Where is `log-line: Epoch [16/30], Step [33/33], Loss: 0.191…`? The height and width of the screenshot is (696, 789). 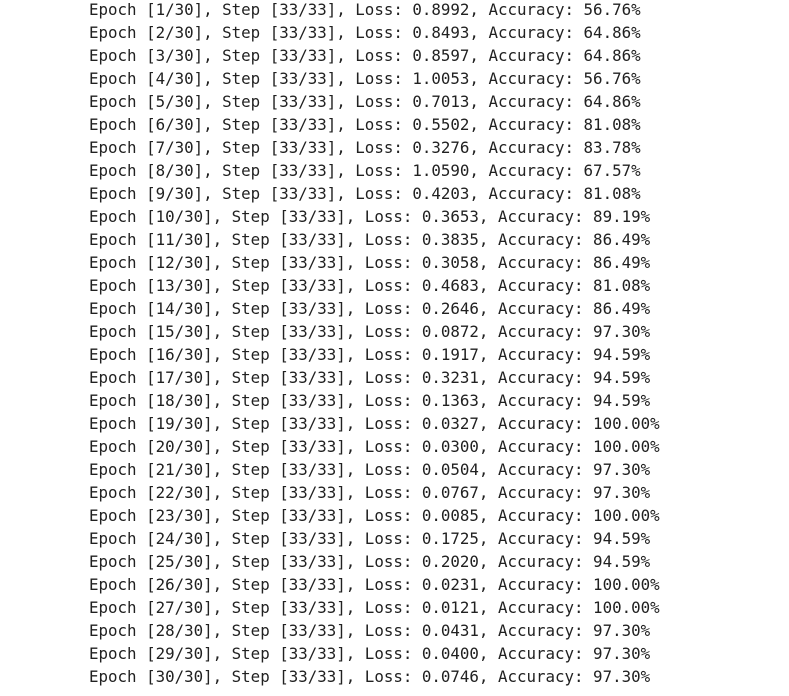
log-line: Epoch [16/30], Step [33/33], Loss: 0.191… is located at coordinates (370, 354).